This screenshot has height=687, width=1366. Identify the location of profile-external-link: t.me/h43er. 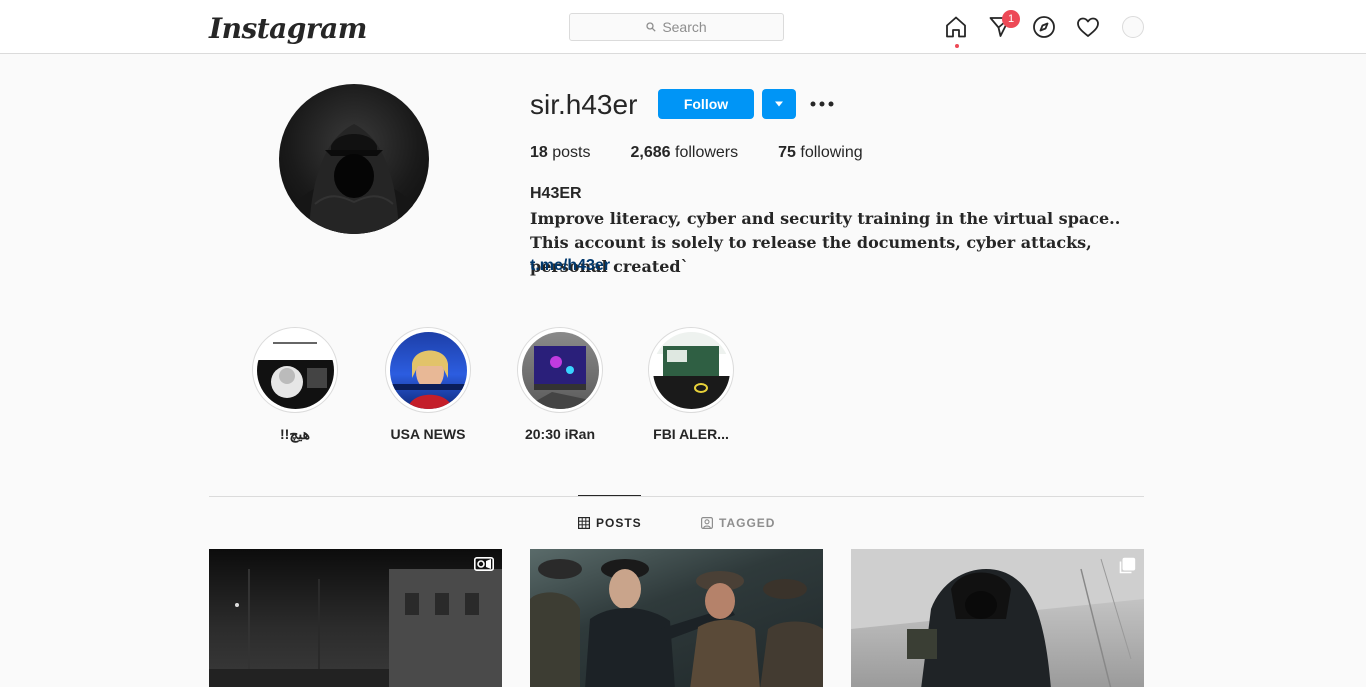
(570, 266).